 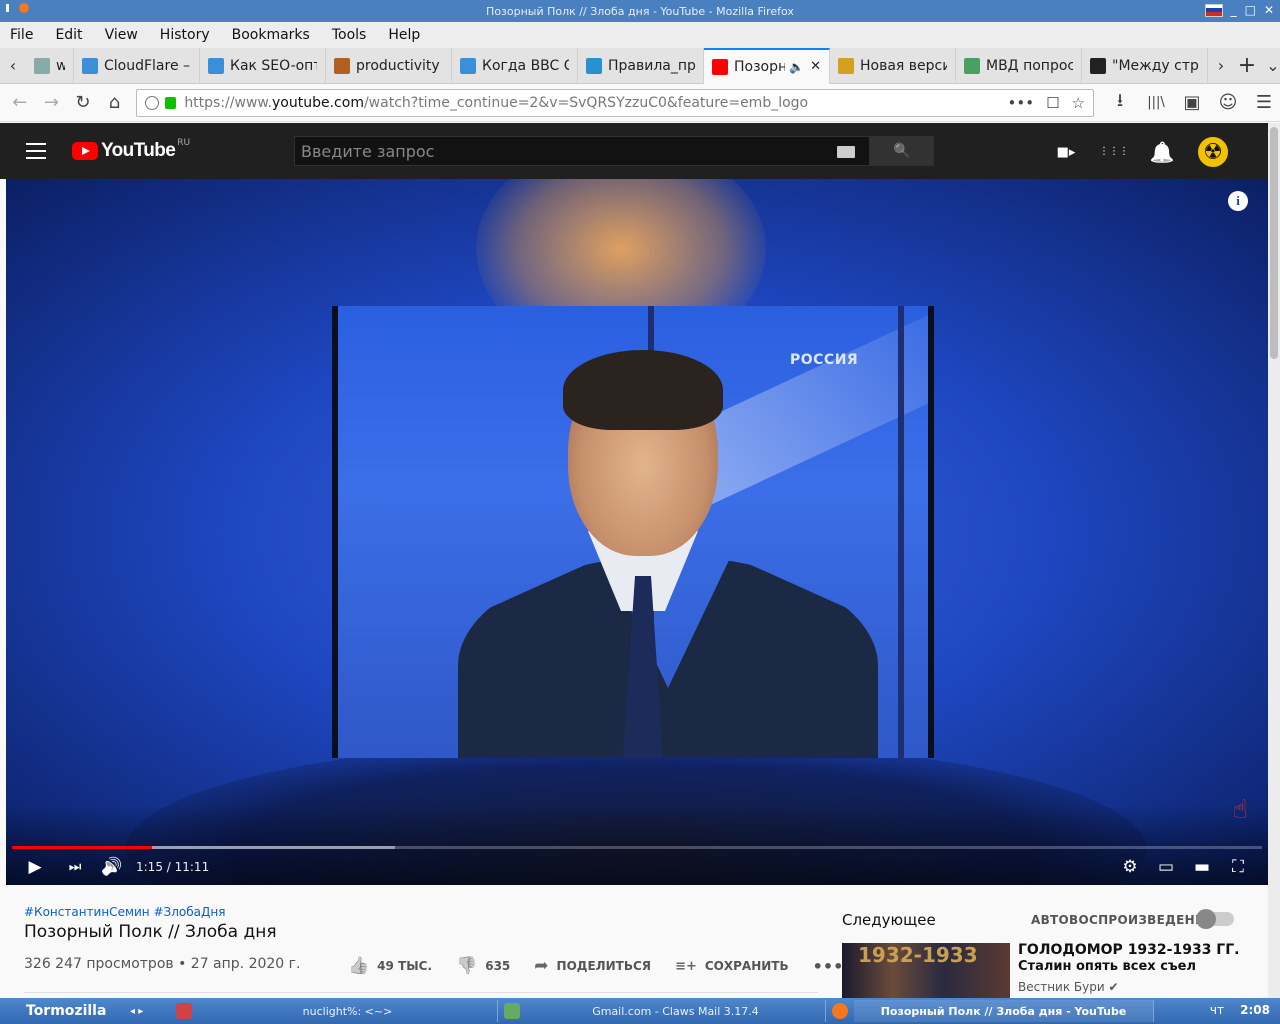 What do you see at coordinates (271, 35) in the screenshot?
I see `menu-bookmarks: Bookmarks` at bounding box center [271, 35].